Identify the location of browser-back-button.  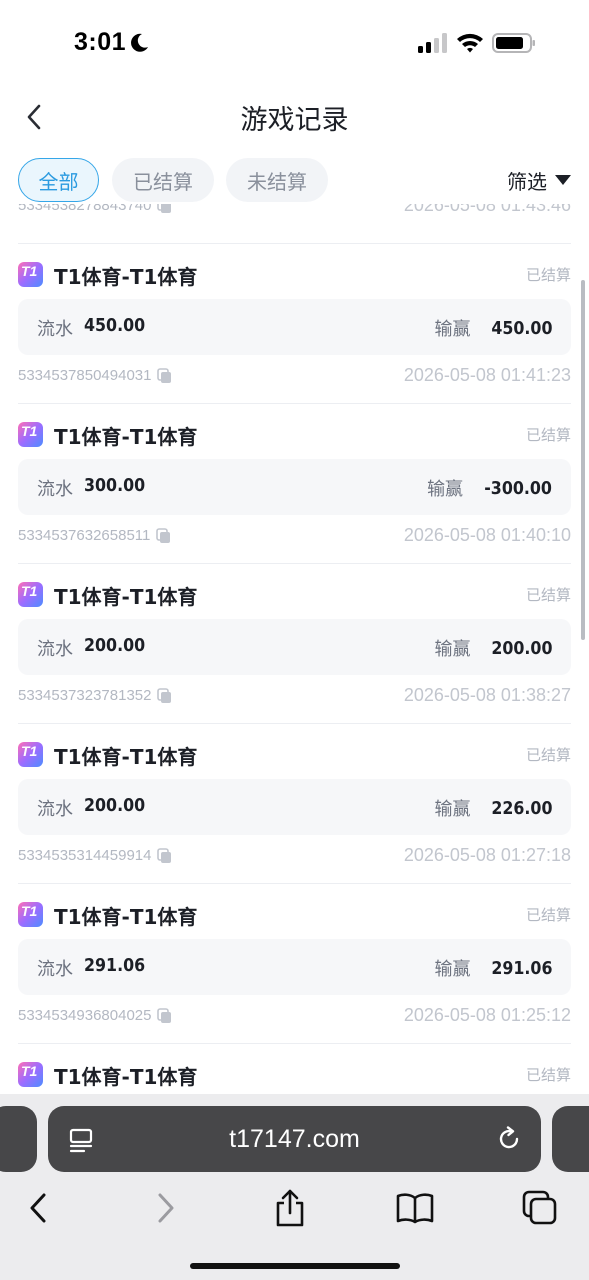
(38, 1208).